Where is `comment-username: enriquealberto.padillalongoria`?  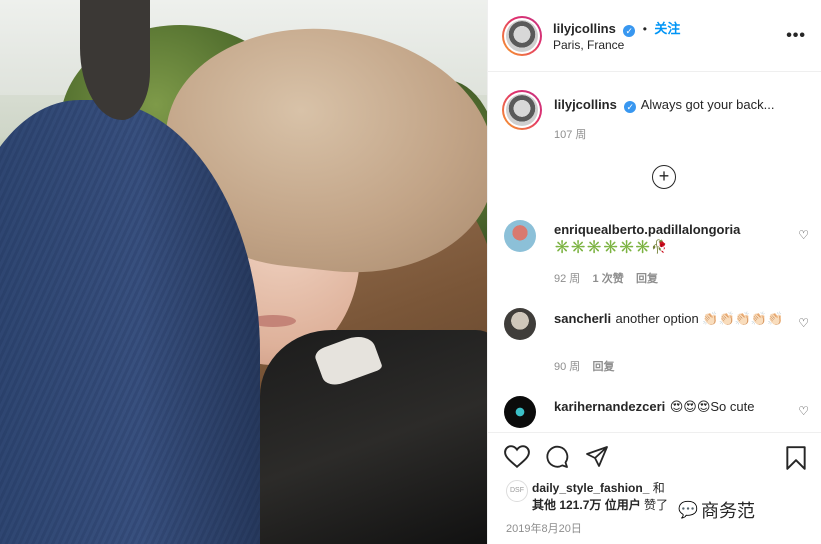
comment-username: enriquealberto.padillalongoria is located at coordinates (674, 229).